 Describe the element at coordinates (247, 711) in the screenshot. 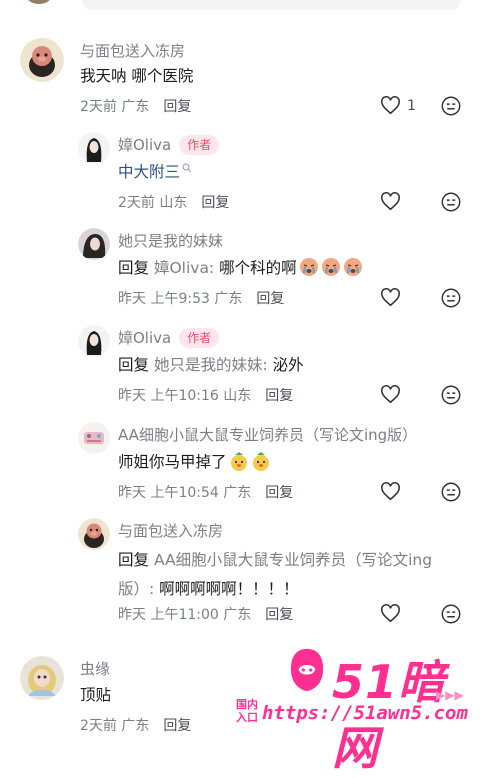

I see `watermark-entry-label: 国内入口` at that location.